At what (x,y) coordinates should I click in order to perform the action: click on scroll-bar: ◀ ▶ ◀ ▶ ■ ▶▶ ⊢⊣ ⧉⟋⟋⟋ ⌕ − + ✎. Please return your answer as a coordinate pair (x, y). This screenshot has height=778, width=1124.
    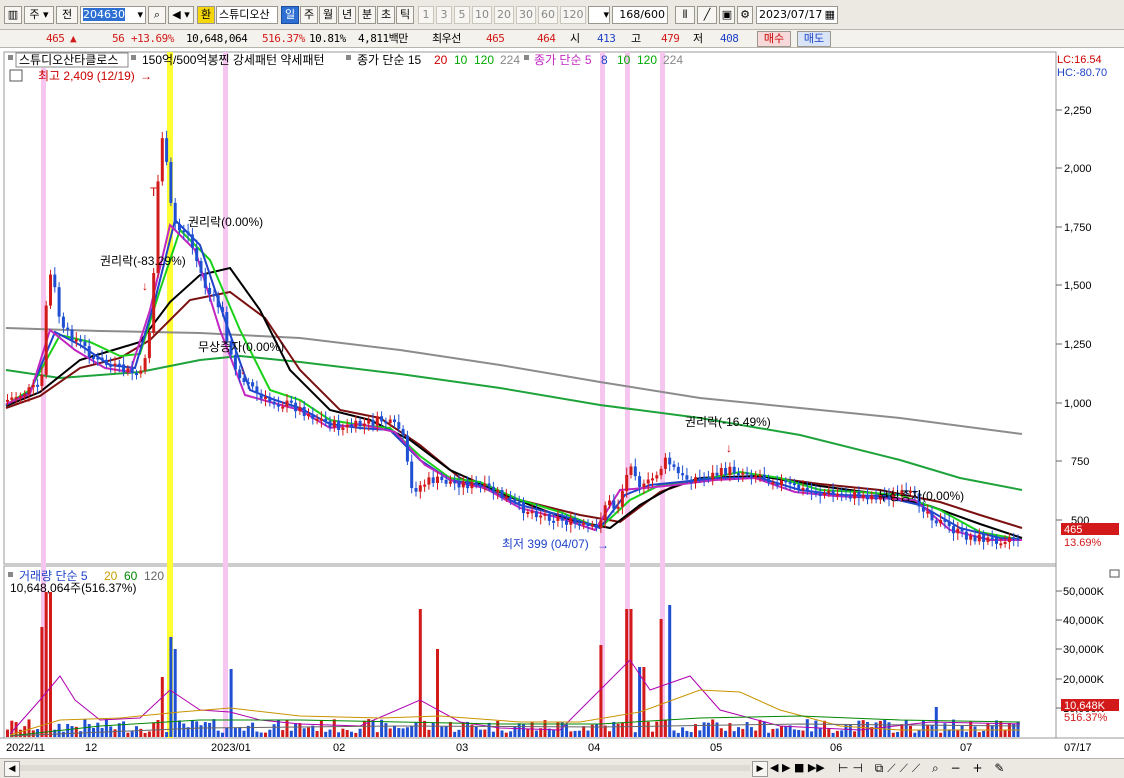
    Looking at the image, I should click on (562, 768).